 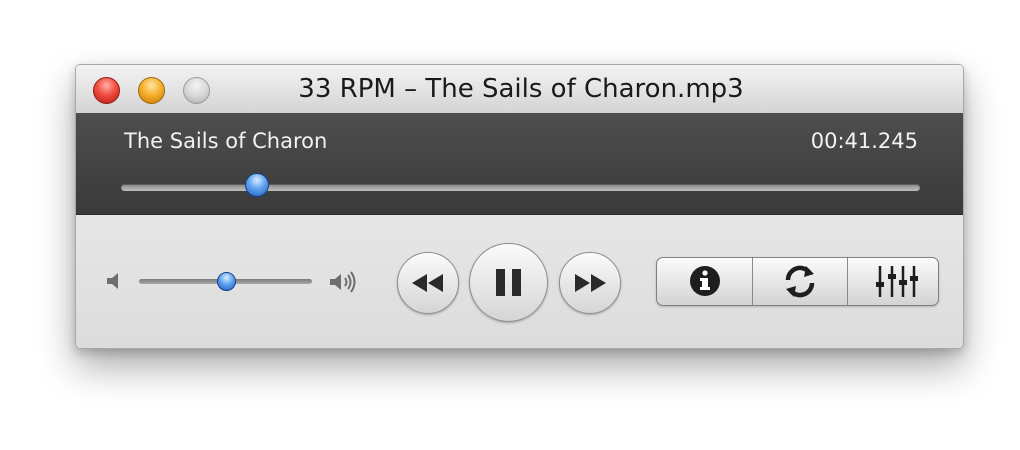 What do you see at coordinates (196, 90) in the screenshot?
I see `zoom-window-button` at bounding box center [196, 90].